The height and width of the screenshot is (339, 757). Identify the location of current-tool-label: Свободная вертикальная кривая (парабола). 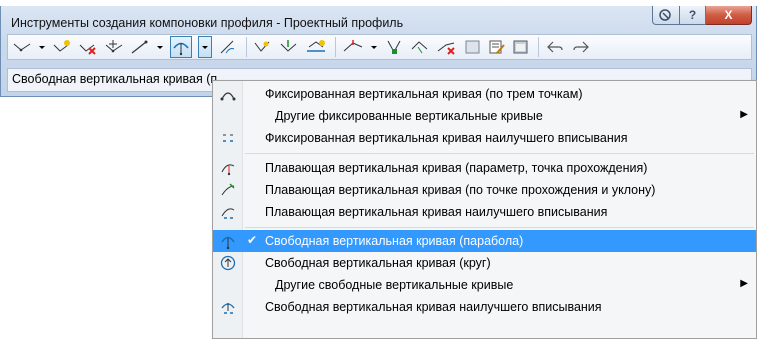
(115, 79).